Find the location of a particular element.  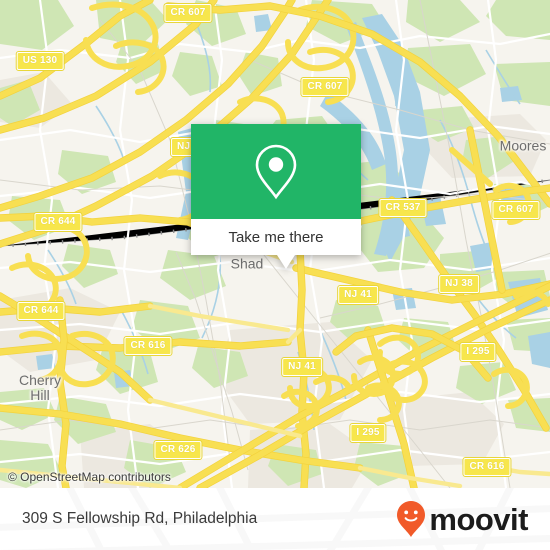

location-pin-icon is located at coordinates (276, 171).